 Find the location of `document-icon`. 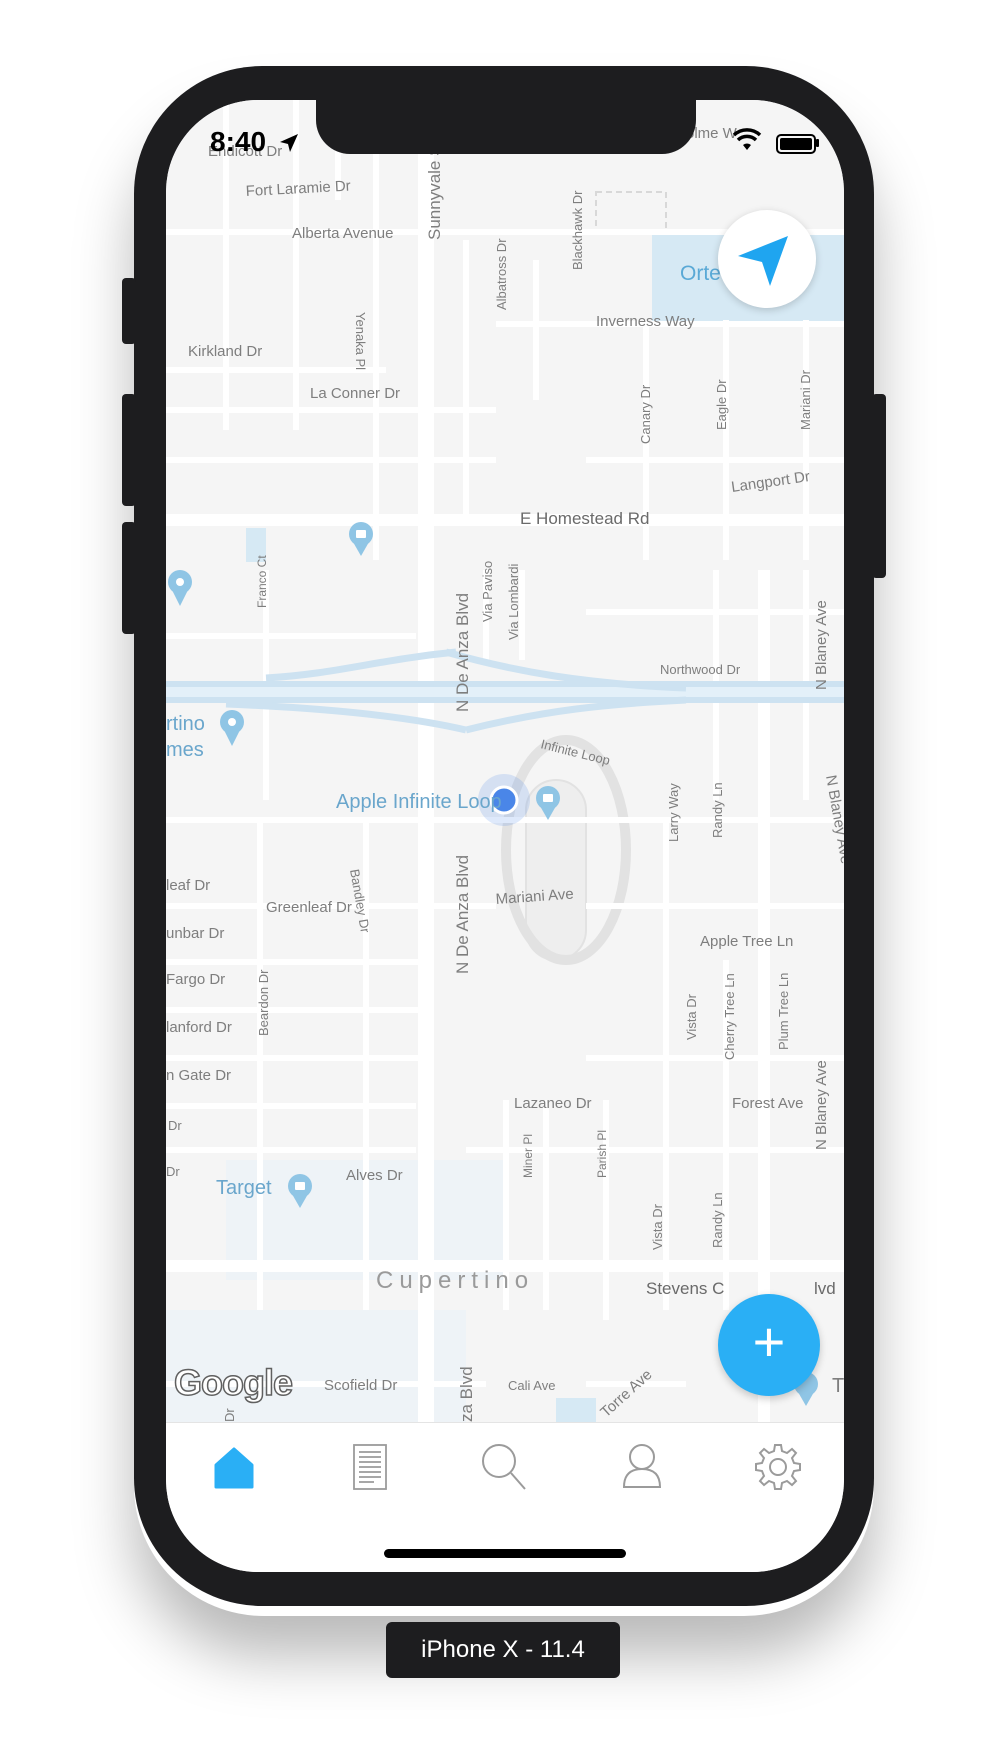

document-icon is located at coordinates (370, 1467).